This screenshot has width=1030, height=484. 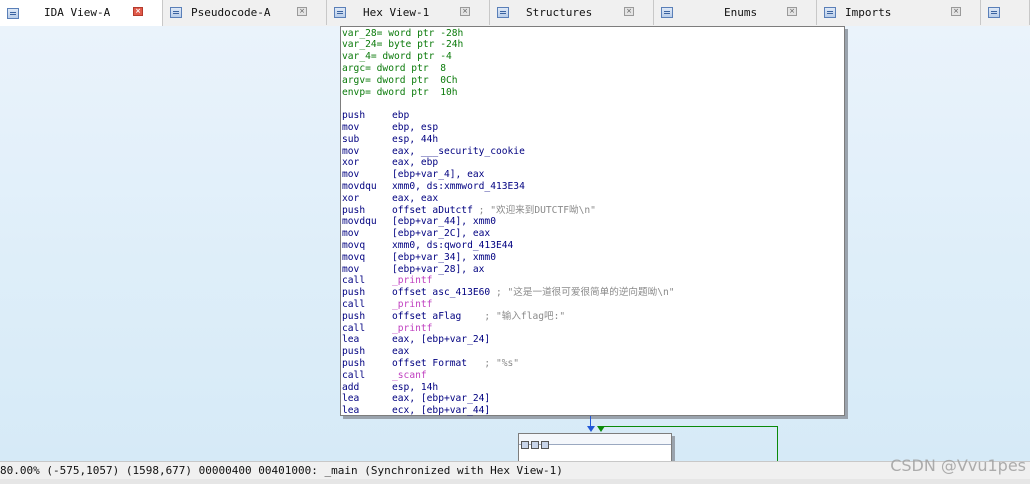 I want to click on operand: [ebp+var_28], ax, so click(x=438, y=269).